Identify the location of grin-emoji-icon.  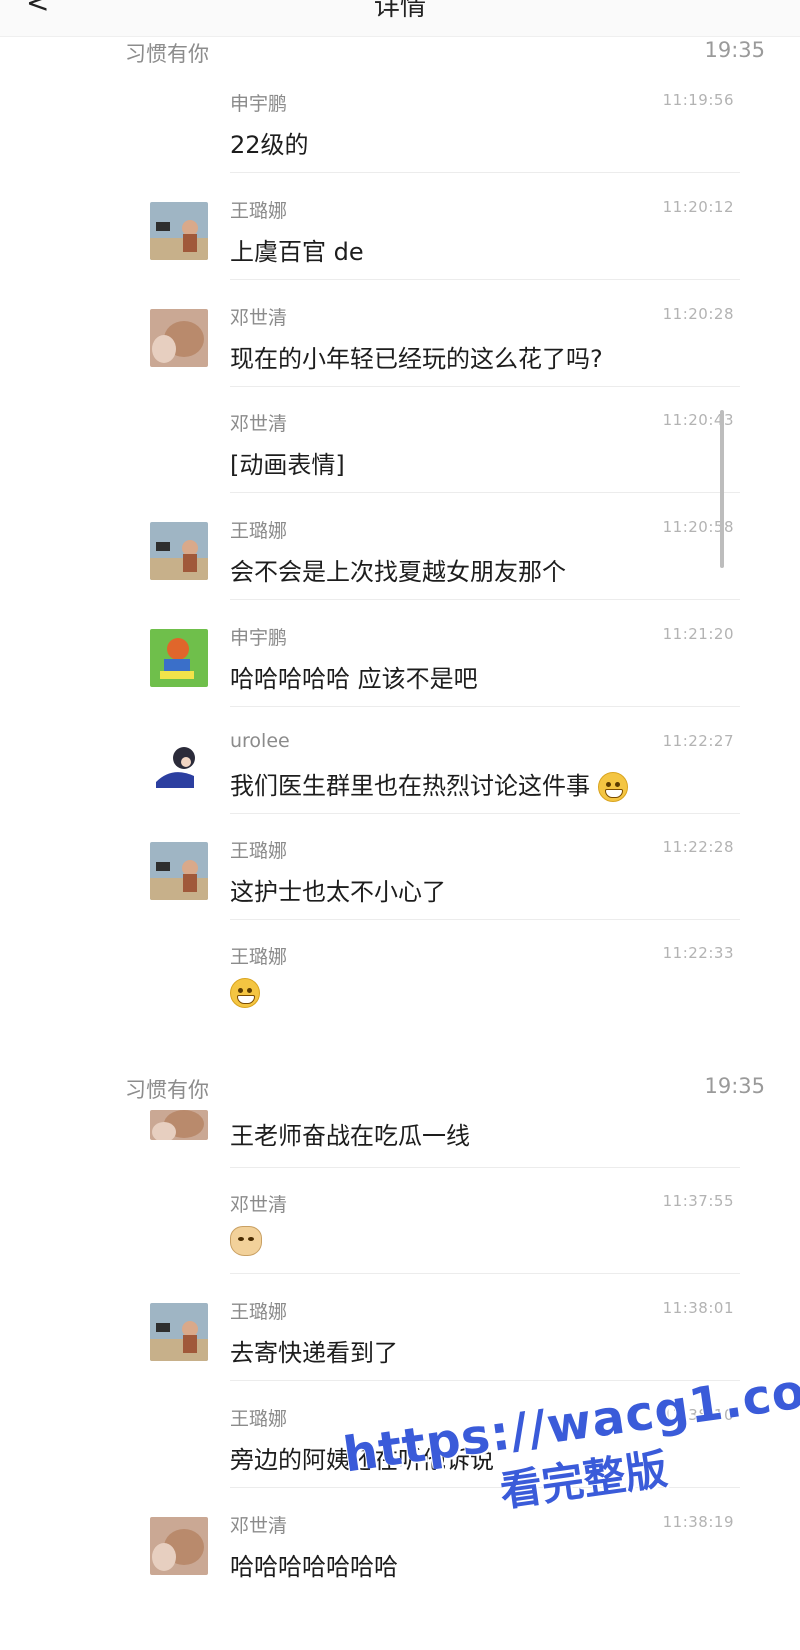
(245, 993).